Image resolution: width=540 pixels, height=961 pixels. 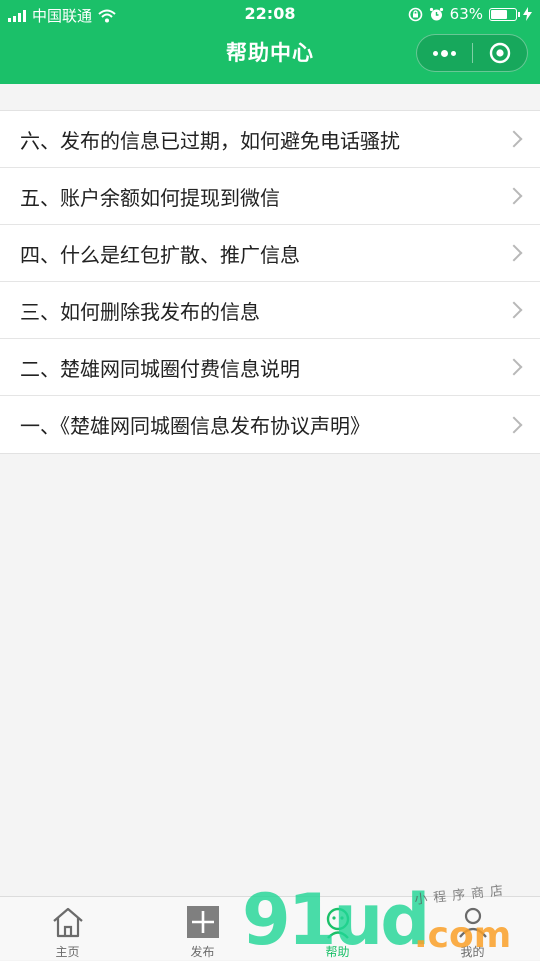 What do you see at coordinates (337, 952) in the screenshot?
I see `tab-label: 帮助` at bounding box center [337, 952].